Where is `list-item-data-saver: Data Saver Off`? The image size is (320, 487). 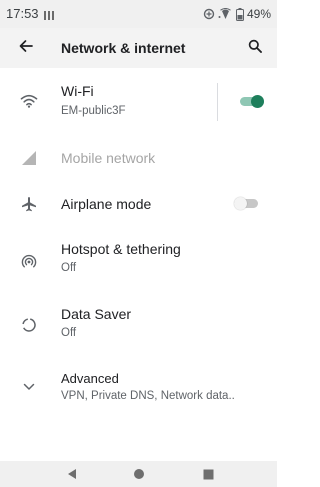
list-item-data-saver: Data Saver Off is located at coordinates (138, 326).